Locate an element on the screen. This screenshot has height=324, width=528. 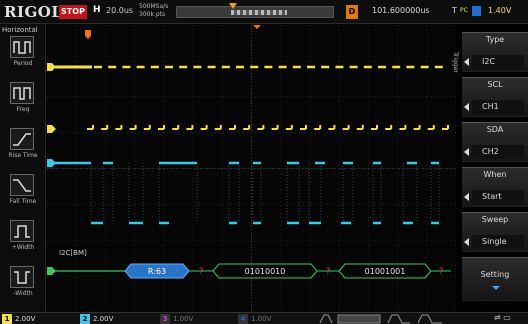
usb-icon: ⇌ ▭ is located at coordinates (502, 317).